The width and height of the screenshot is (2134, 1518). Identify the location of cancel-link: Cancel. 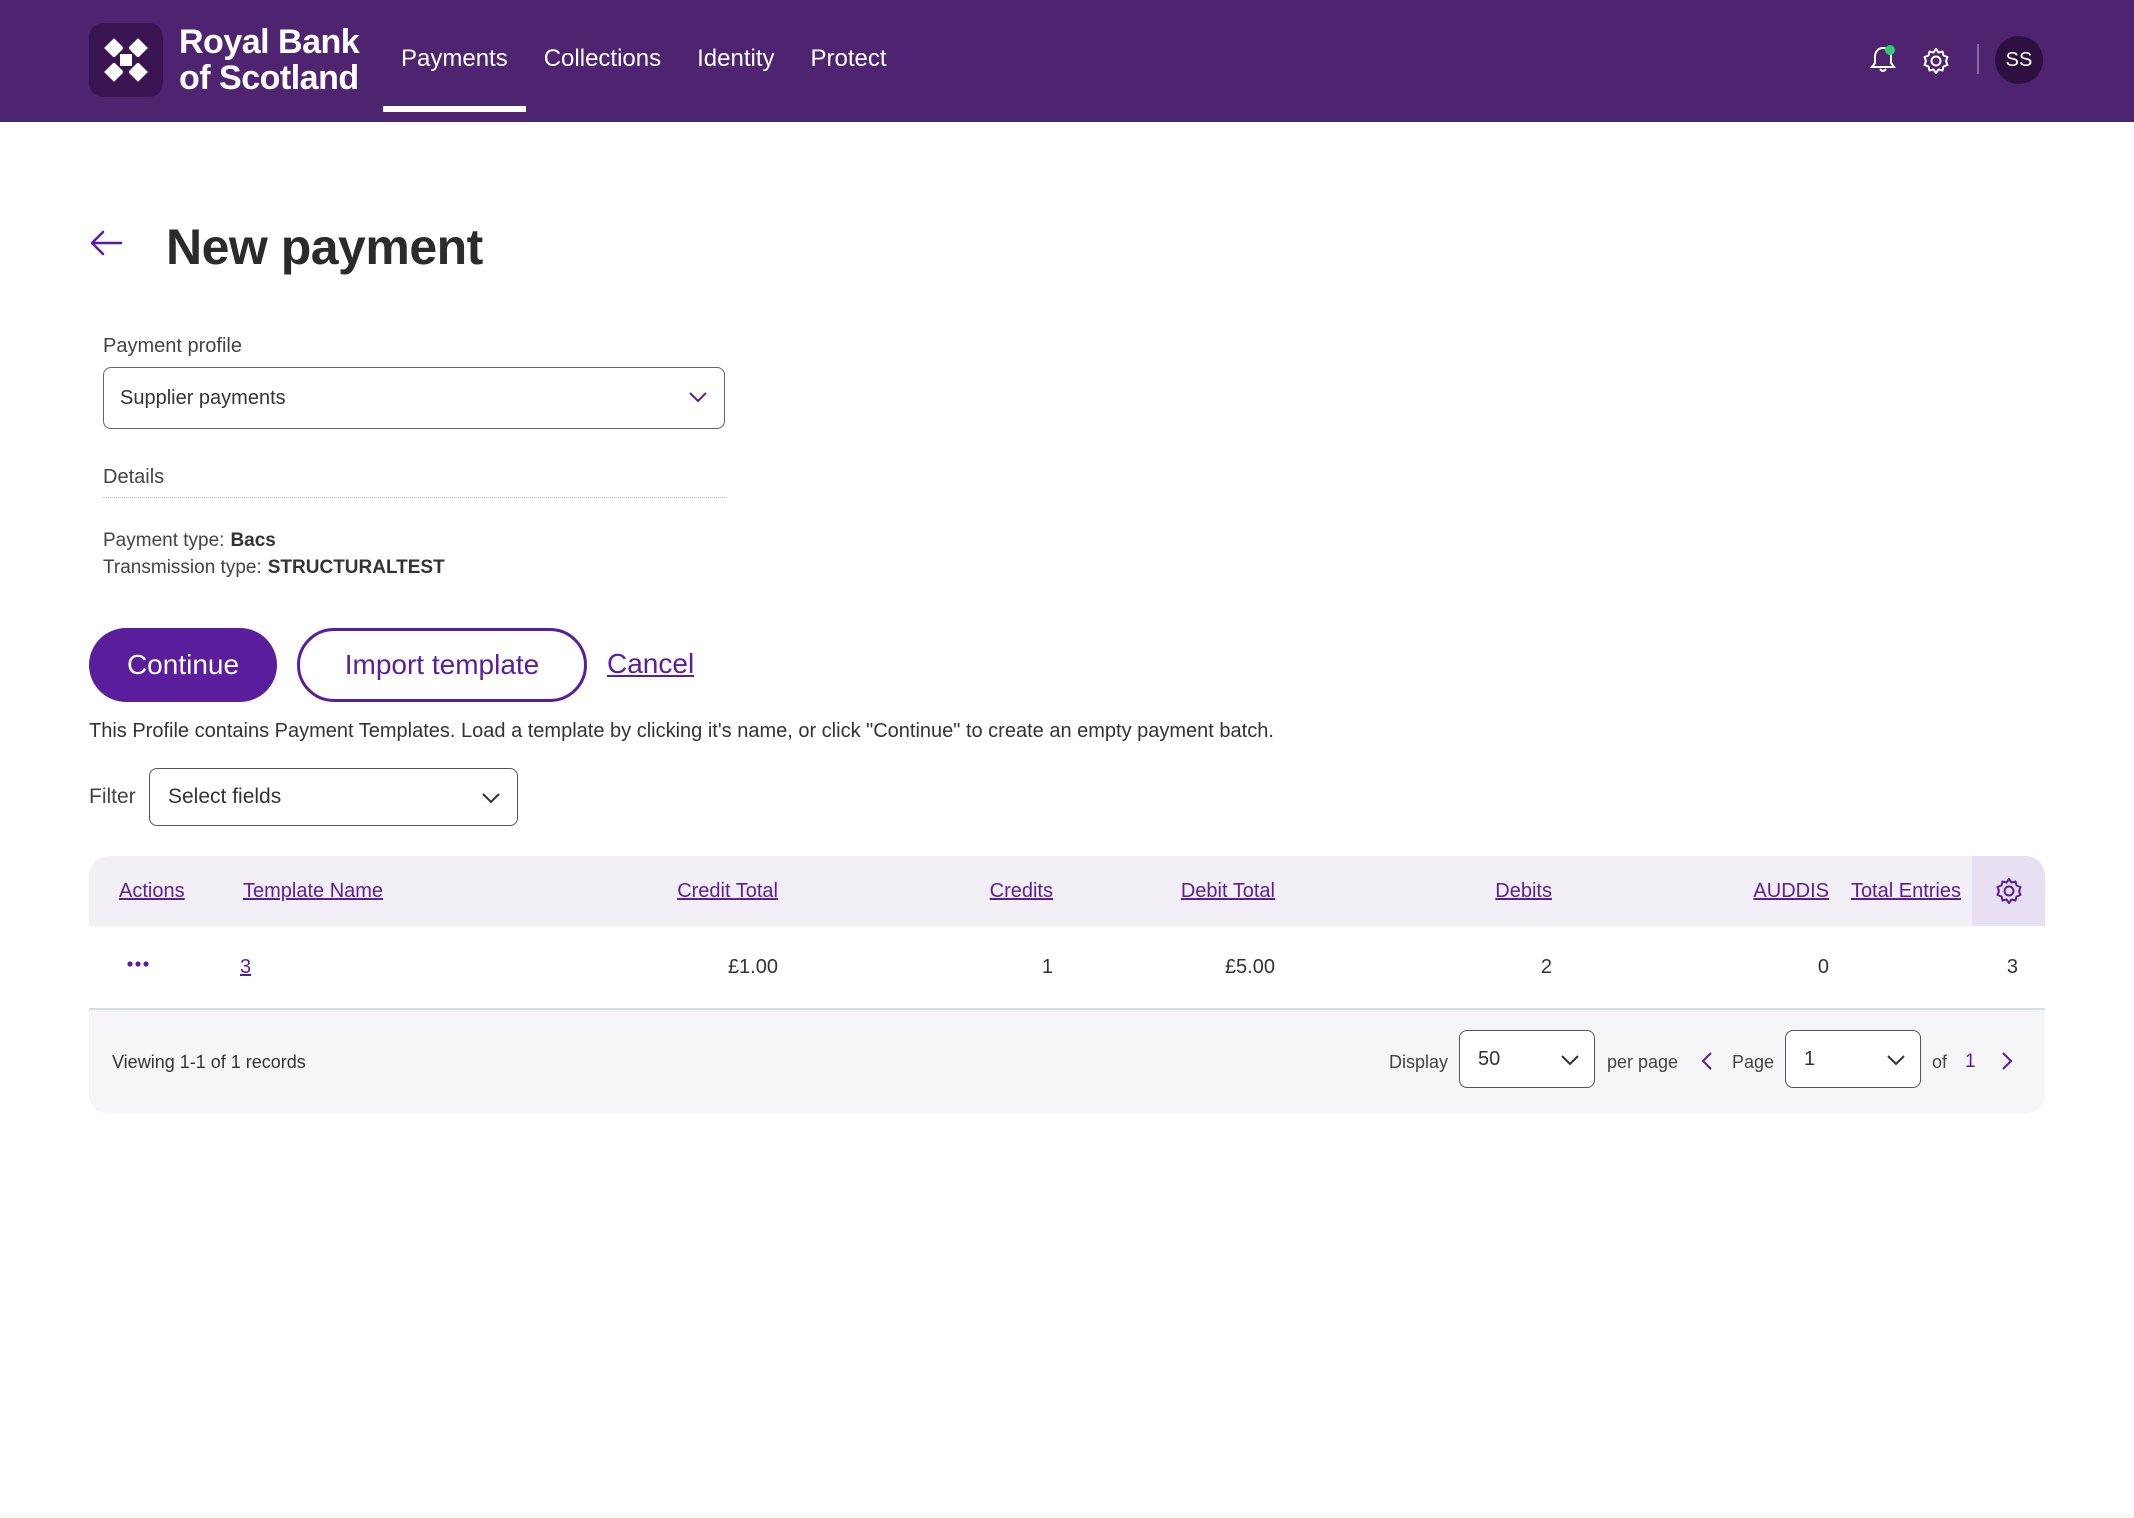
(650, 664).